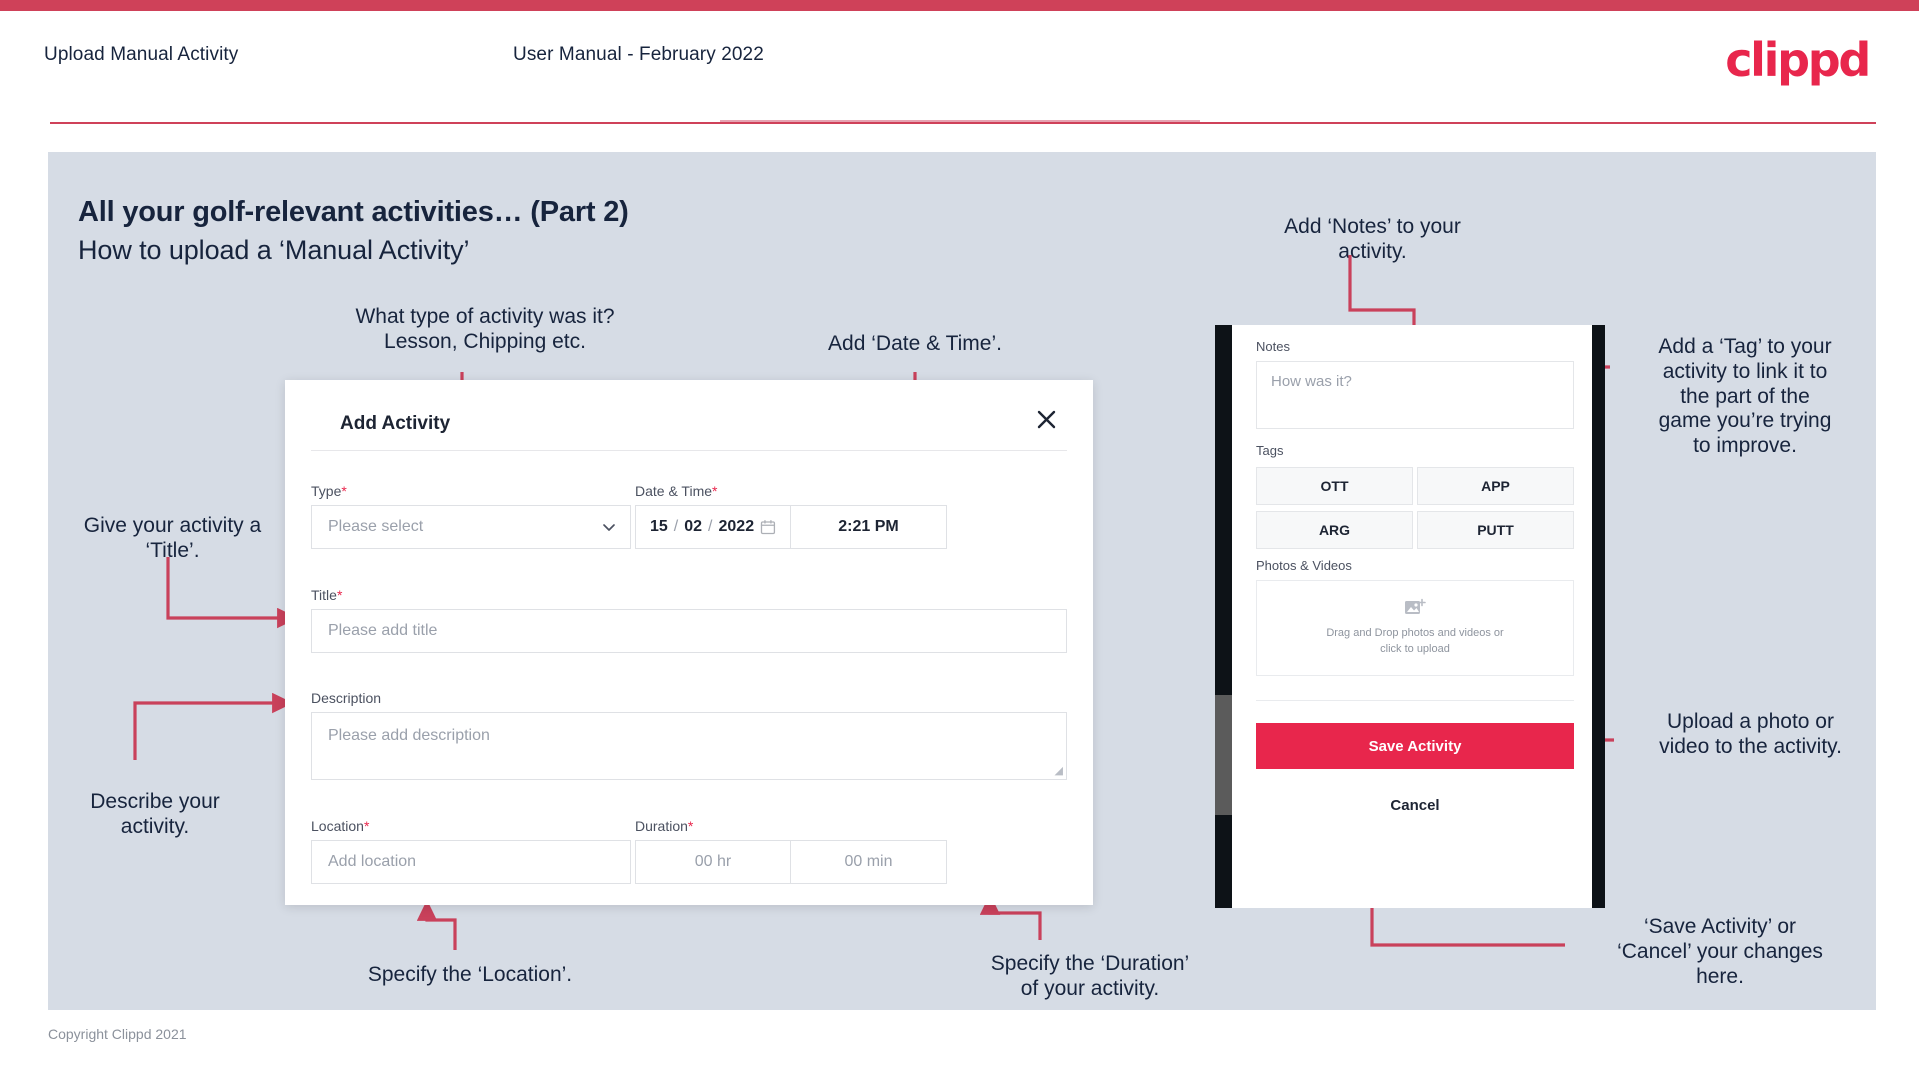 Image resolution: width=1919 pixels, height=1079 pixels. What do you see at coordinates (915, 343) in the screenshot?
I see `annotation-datetime: Add ‘Date & Time’.` at bounding box center [915, 343].